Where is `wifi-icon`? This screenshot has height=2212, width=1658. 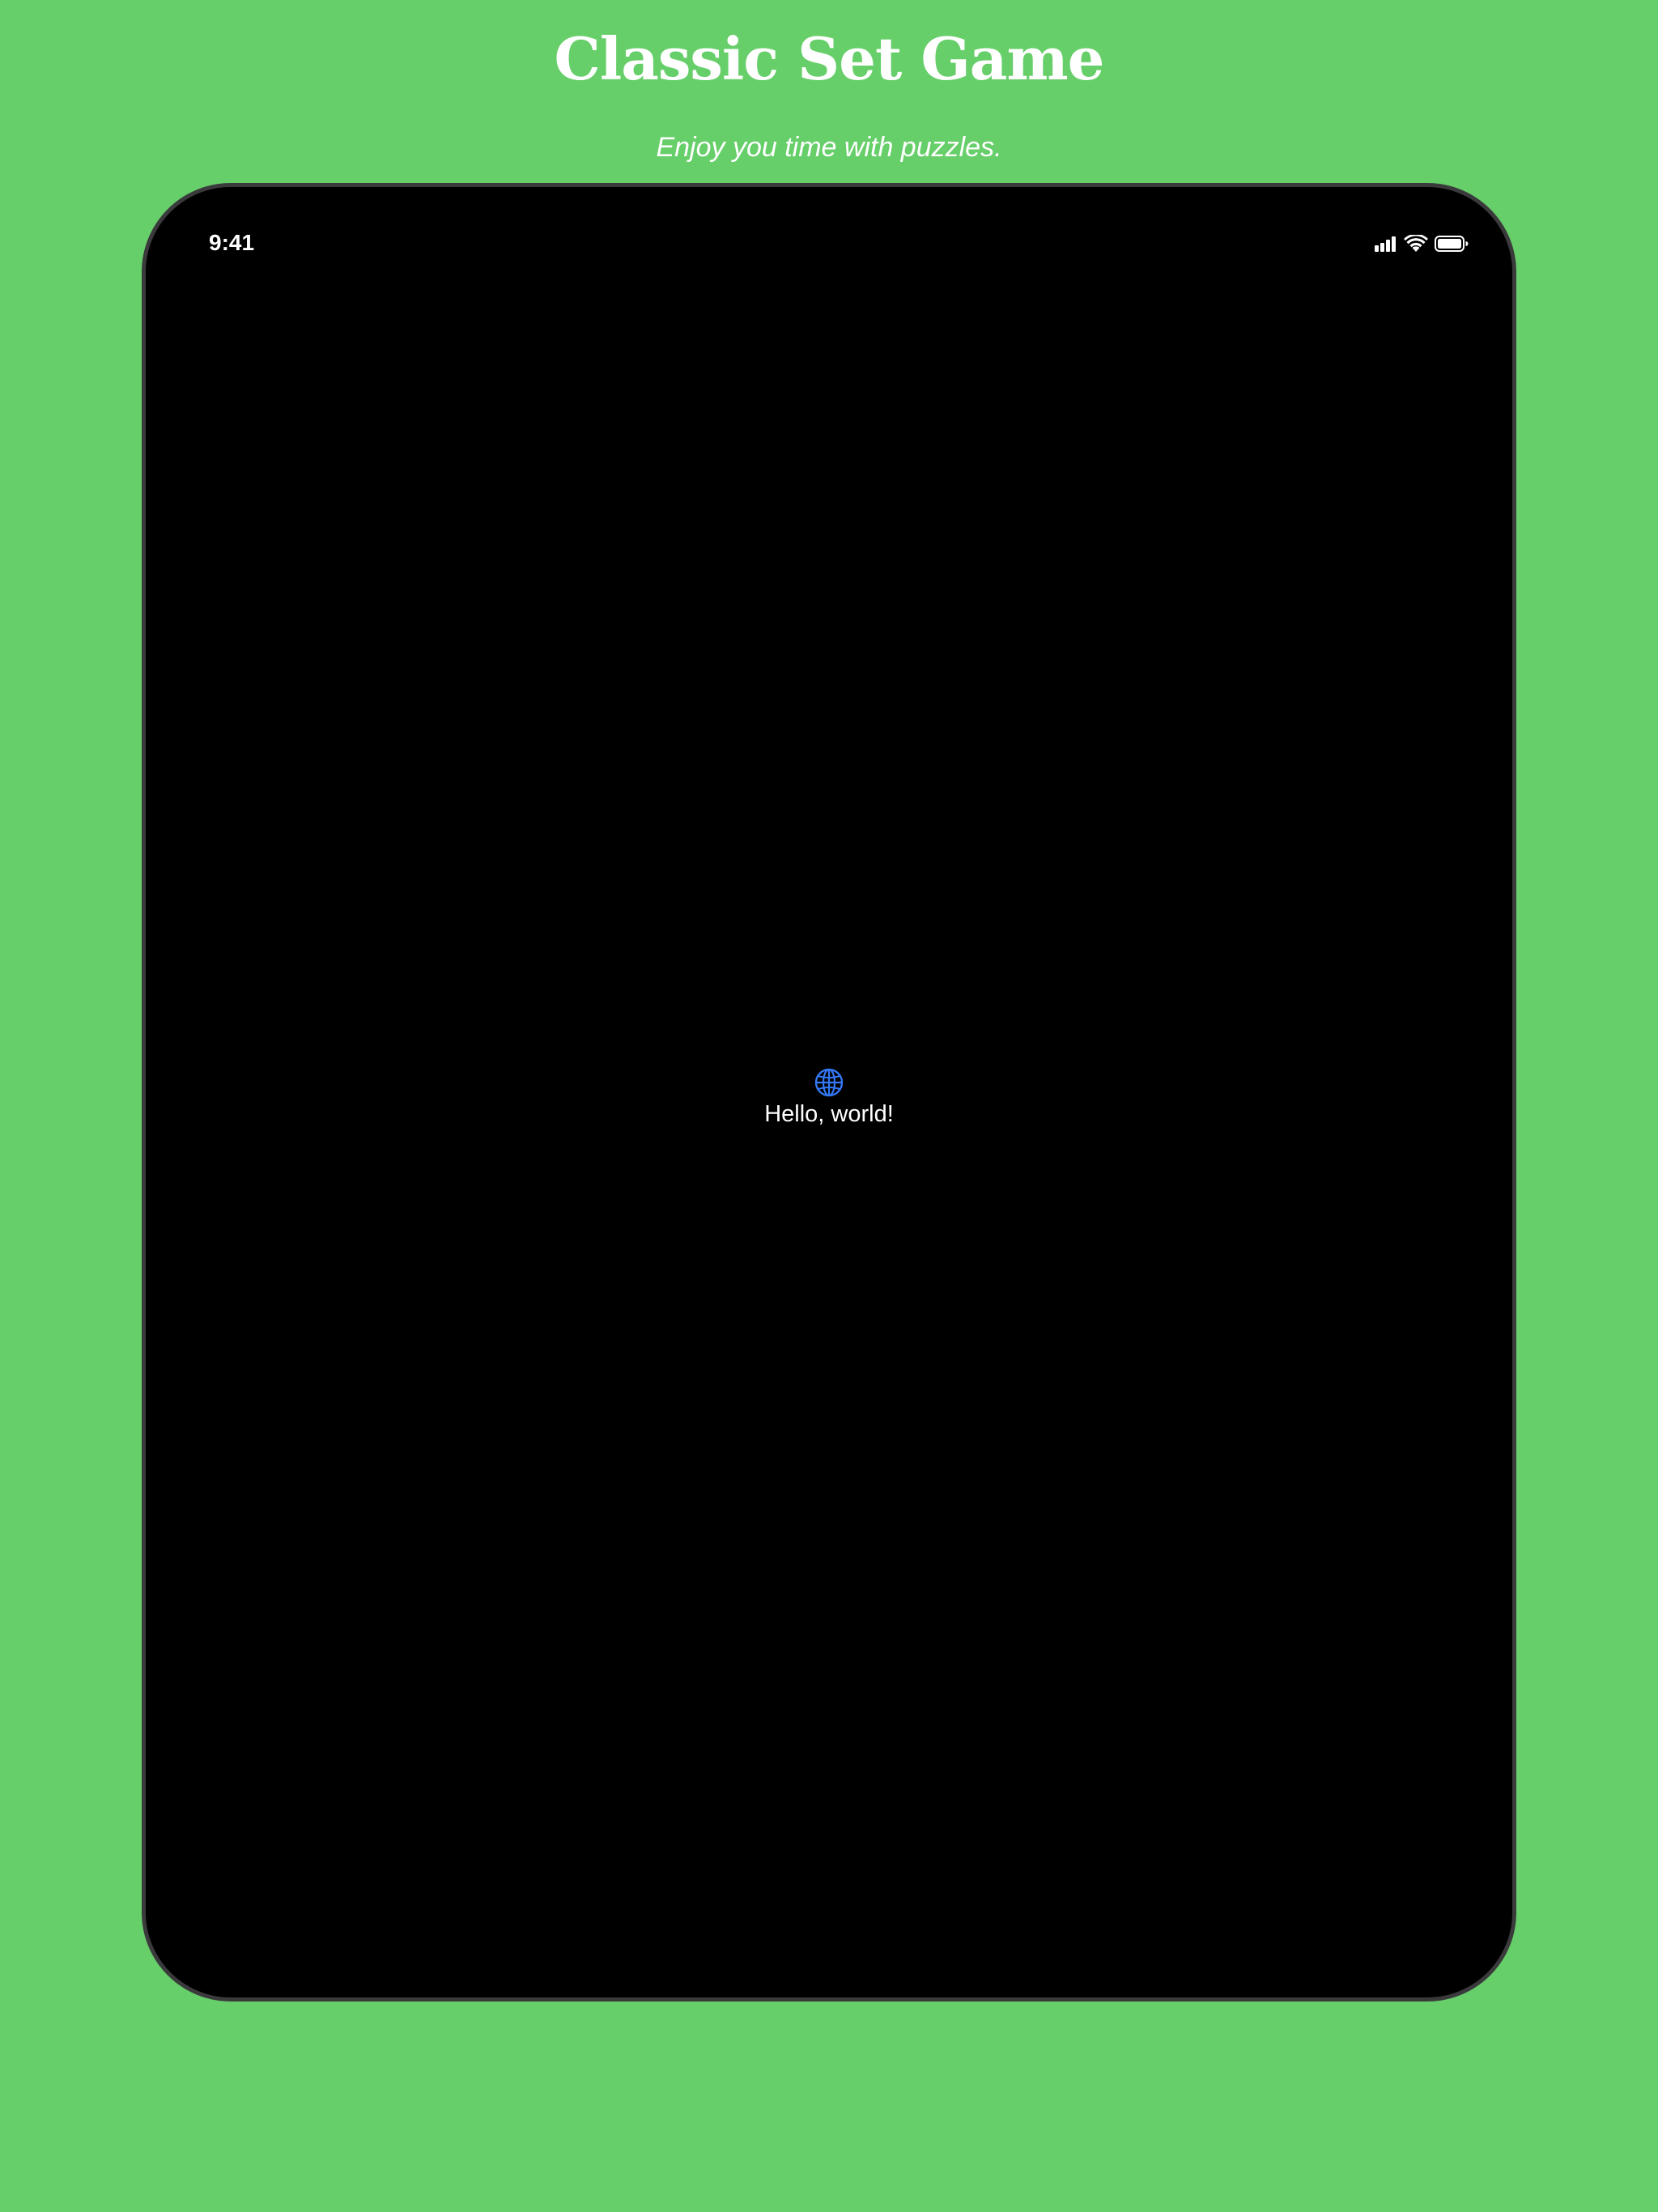 wifi-icon is located at coordinates (1416, 244).